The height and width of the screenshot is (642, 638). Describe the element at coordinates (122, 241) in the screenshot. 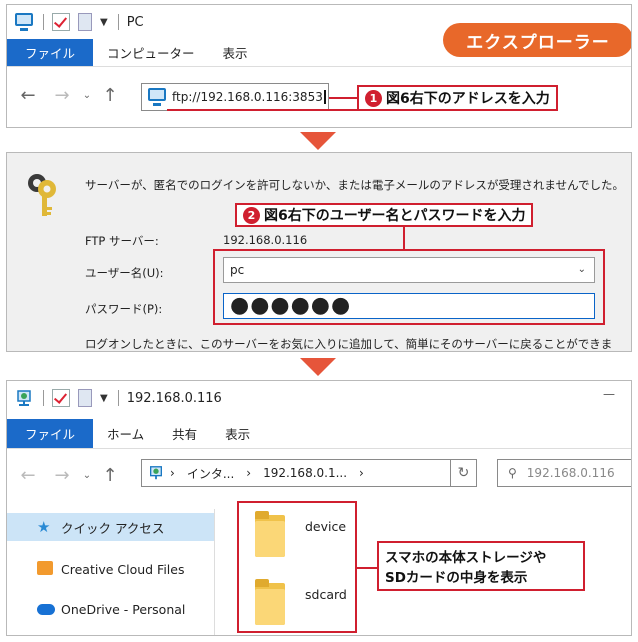

I see `ftp-server-label: FTP サーバー:` at that location.